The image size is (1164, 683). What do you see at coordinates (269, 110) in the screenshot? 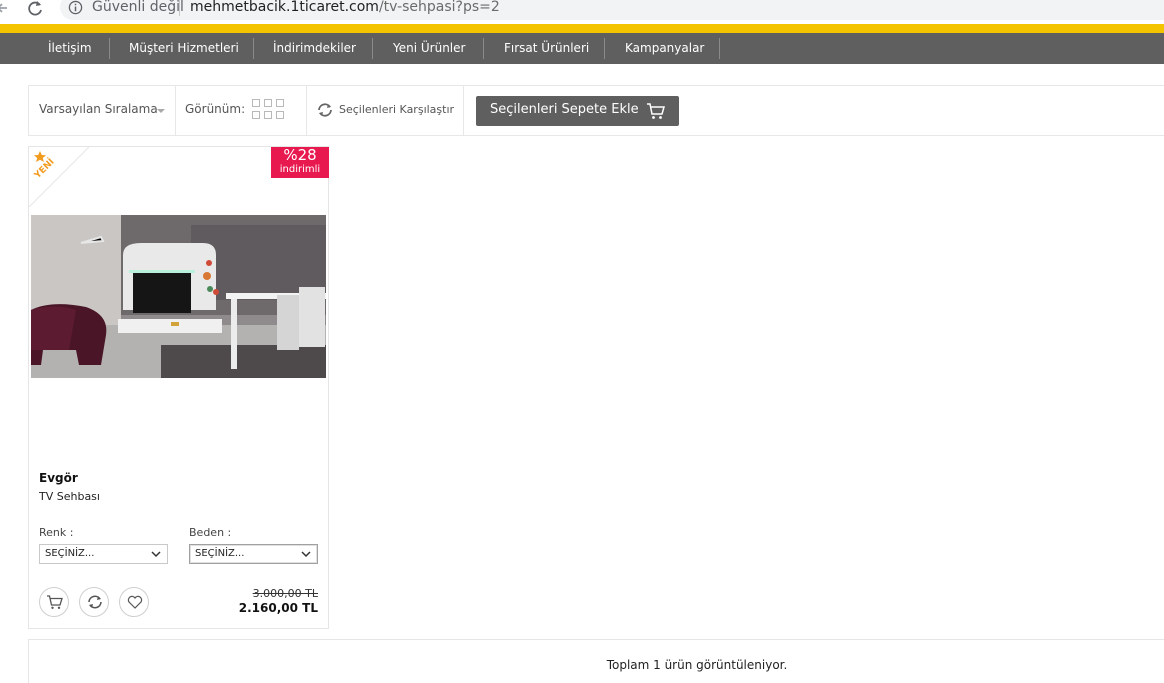
I see `grid-view-icon` at bounding box center [269, 110].